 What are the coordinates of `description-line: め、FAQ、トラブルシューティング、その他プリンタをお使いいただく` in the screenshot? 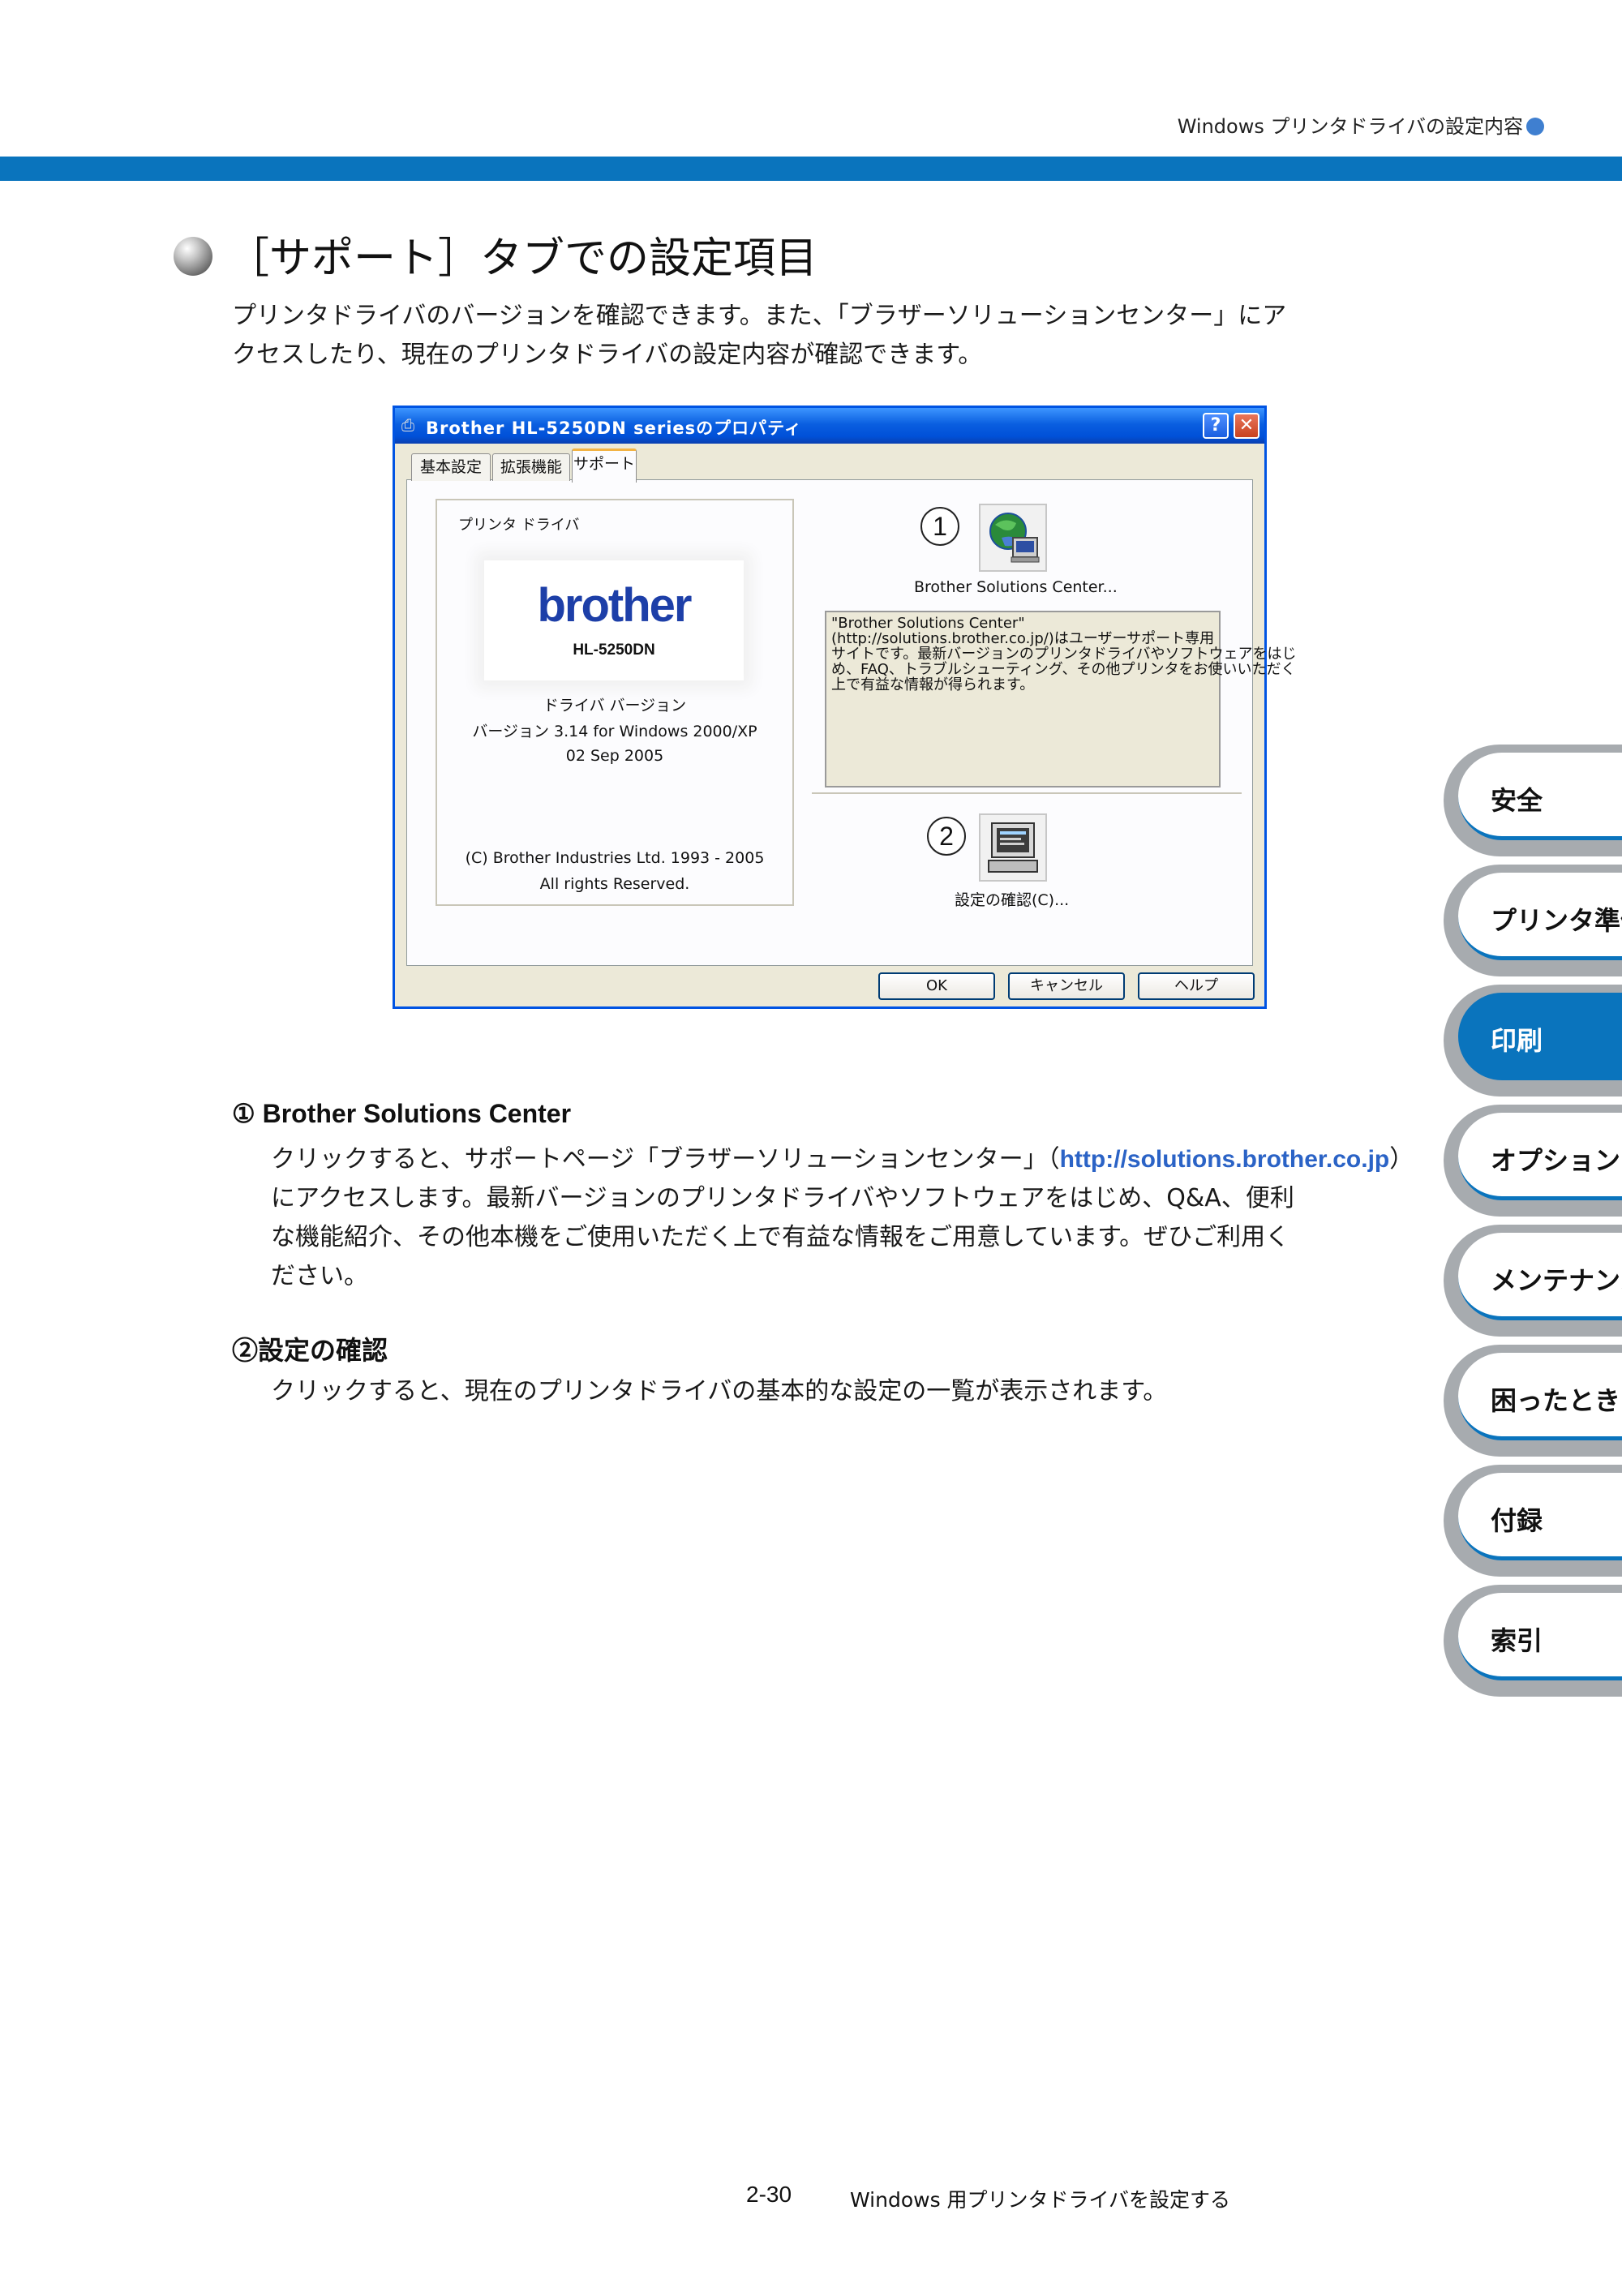 It's located at (1064, 669).